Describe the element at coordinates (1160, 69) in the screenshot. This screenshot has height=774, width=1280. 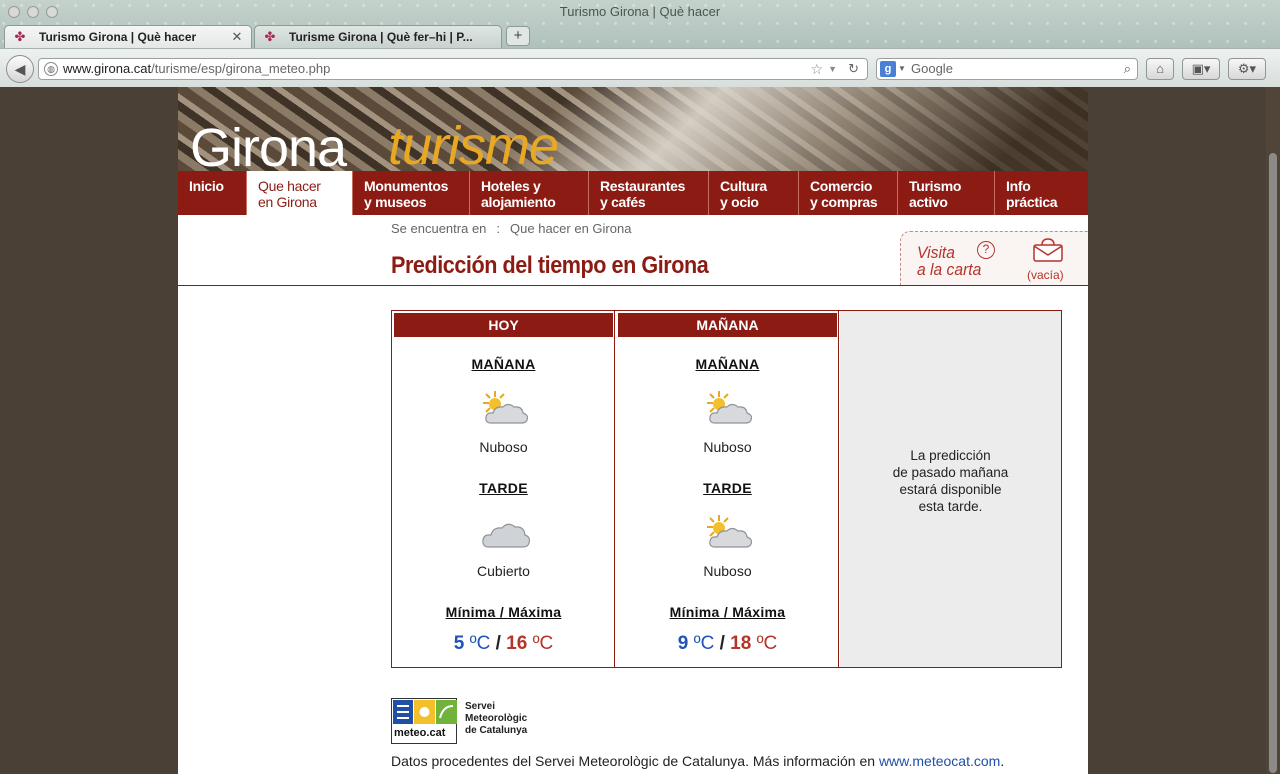
I see `home-button: ⌂` at that location.